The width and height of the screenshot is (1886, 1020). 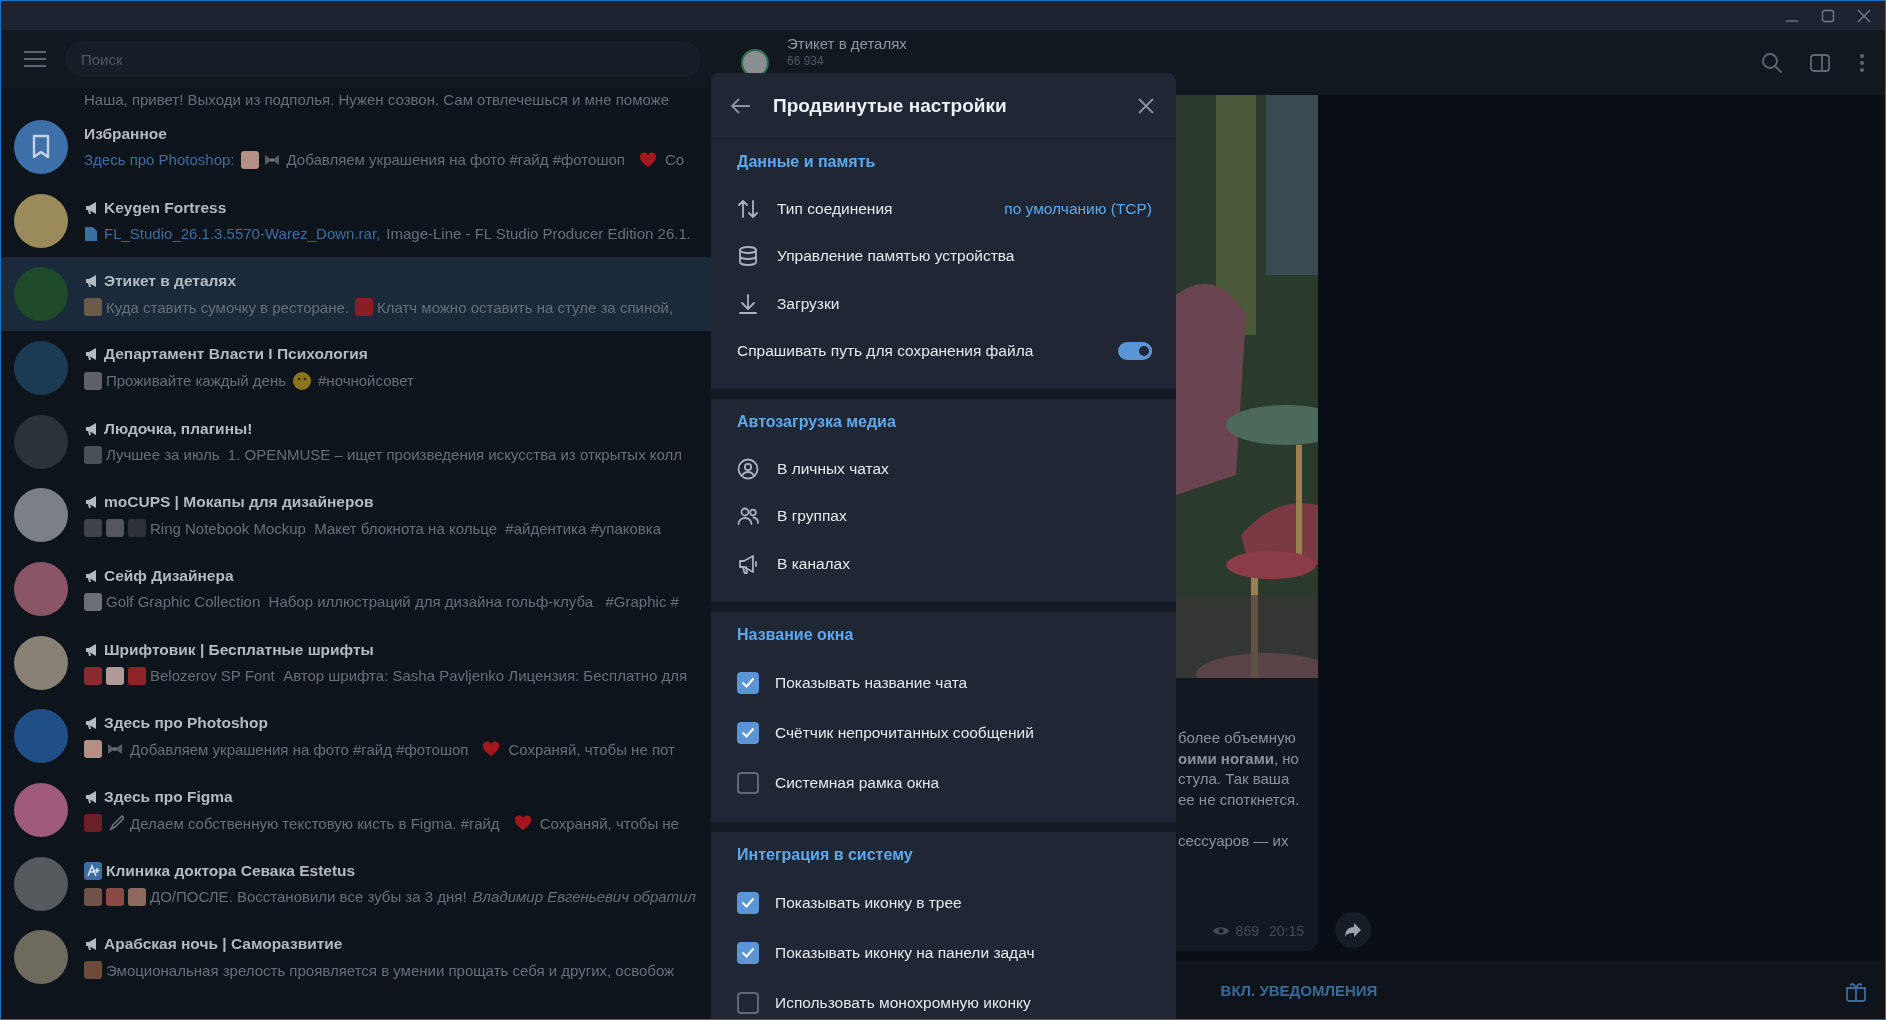 I want to click on row-label: Загрузки, so click(x=809, y=303).